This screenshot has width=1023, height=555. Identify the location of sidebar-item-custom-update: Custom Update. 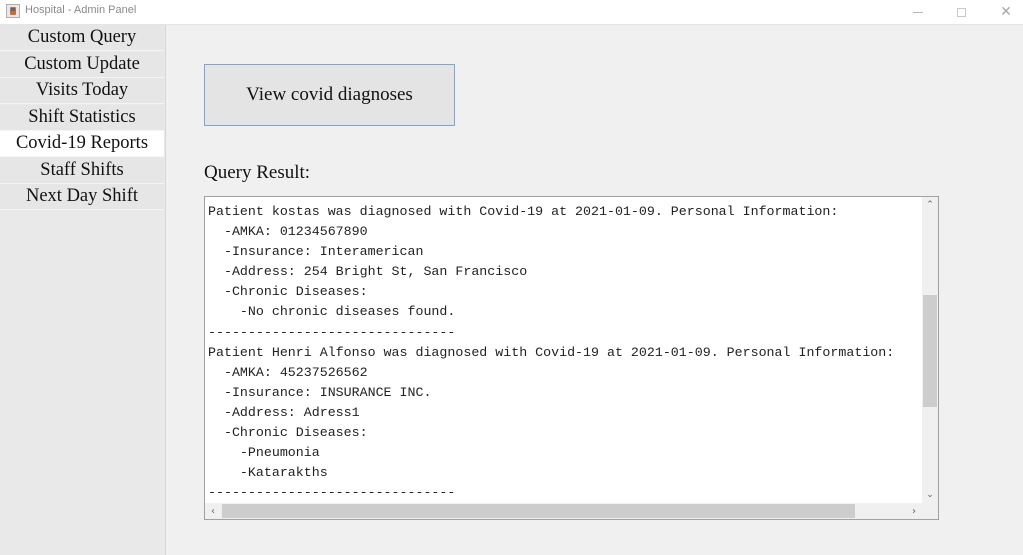
(82, 64).